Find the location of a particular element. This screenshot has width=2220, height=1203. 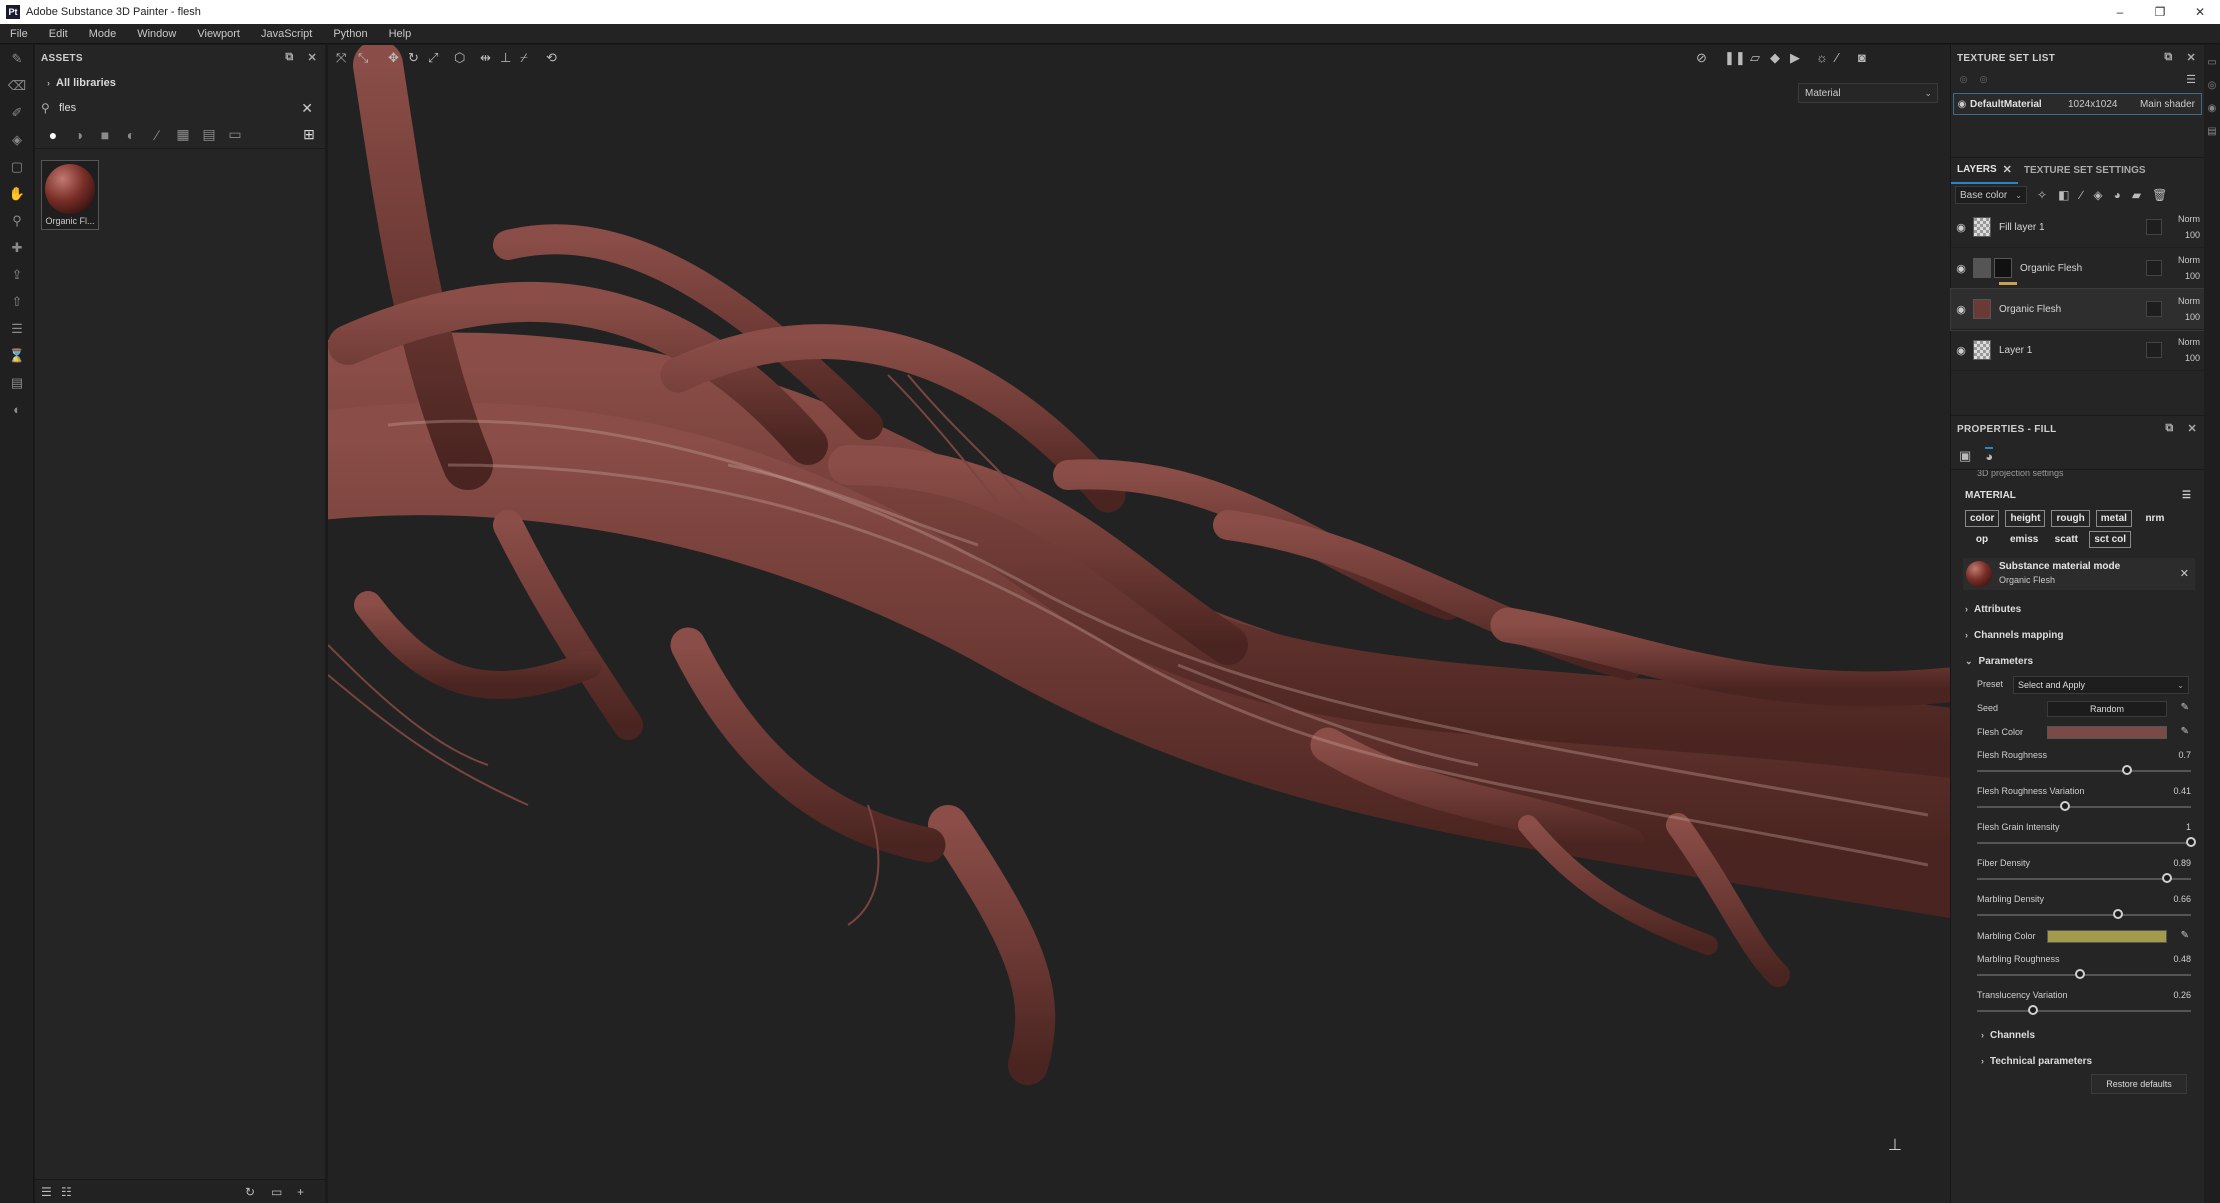

minimize-button: – is located at coordinates (2120, 12).